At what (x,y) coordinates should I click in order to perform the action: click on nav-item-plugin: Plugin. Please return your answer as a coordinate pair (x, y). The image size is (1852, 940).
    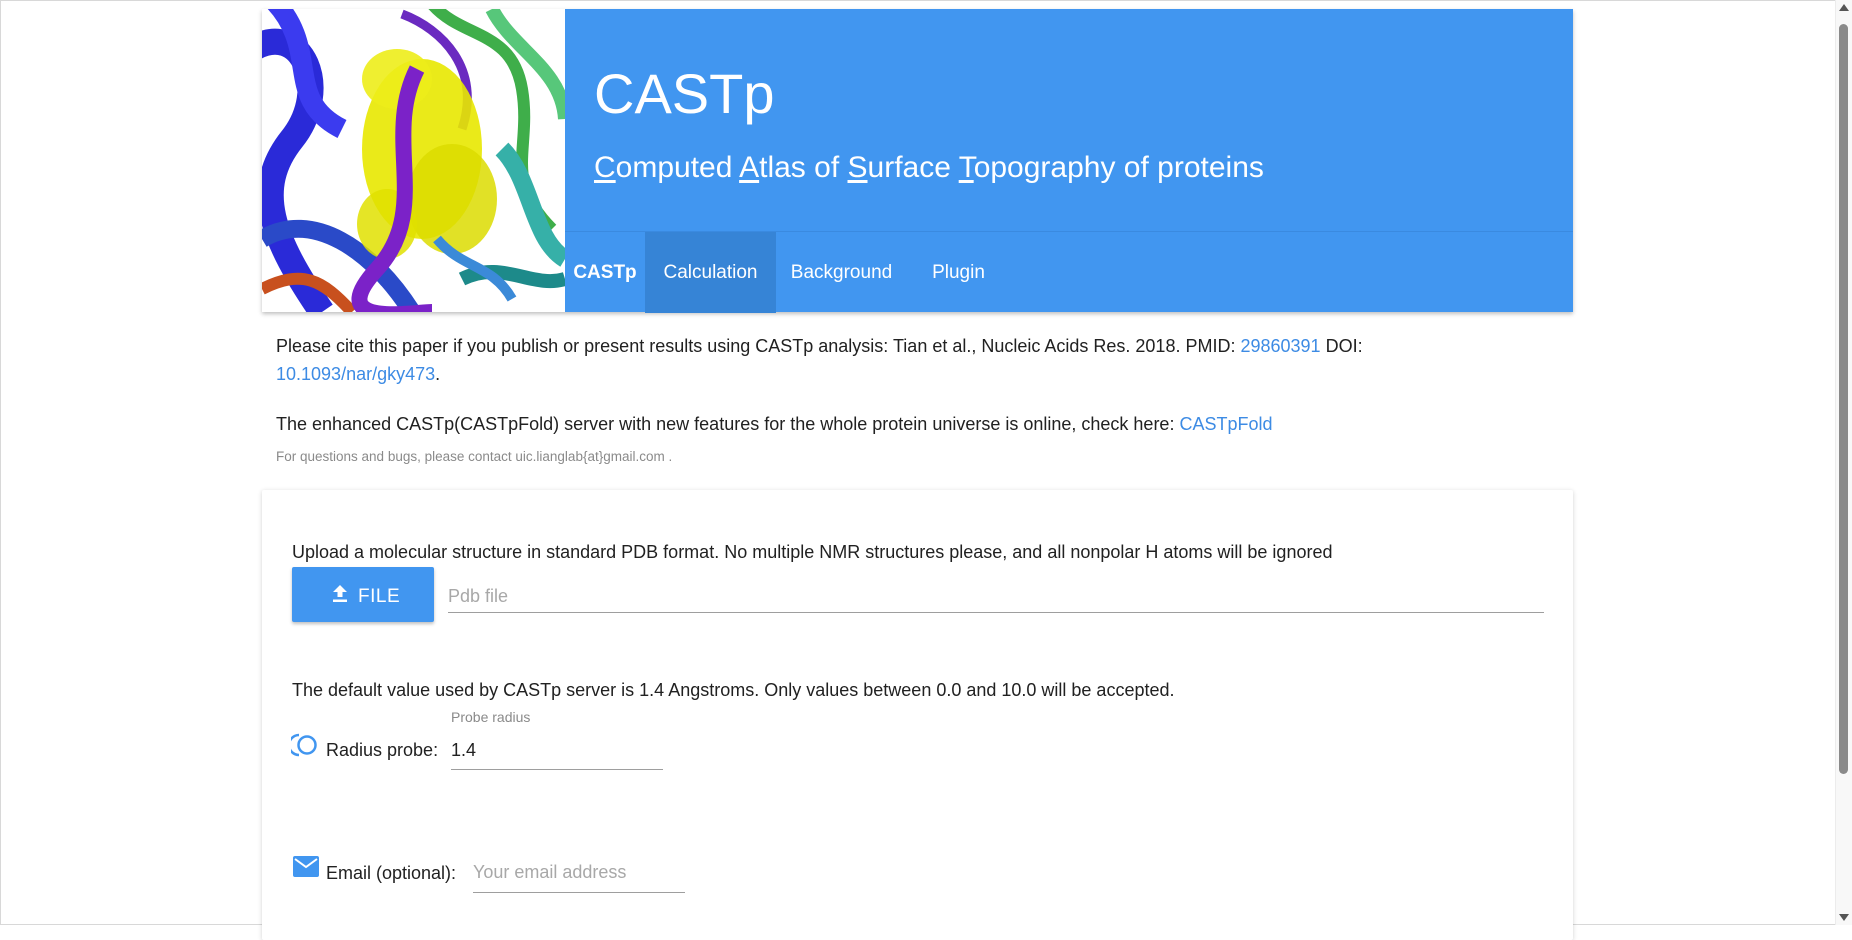
    Looking at the image, I should click on (958, 272).